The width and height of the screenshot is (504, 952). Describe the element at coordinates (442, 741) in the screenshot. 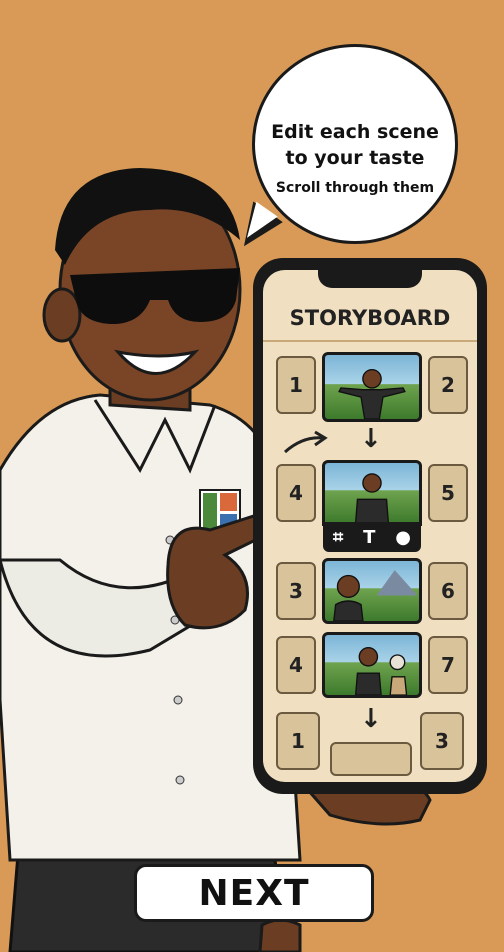

I see `scene-tile-3b: 3` at that location.